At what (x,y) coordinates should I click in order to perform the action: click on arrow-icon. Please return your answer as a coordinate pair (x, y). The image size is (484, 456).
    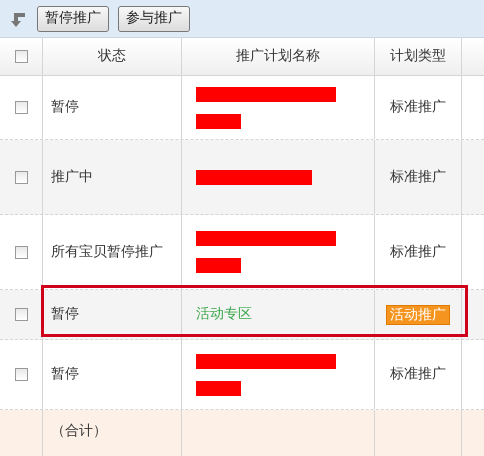
    Looking at the image, I should click on (19, 18).